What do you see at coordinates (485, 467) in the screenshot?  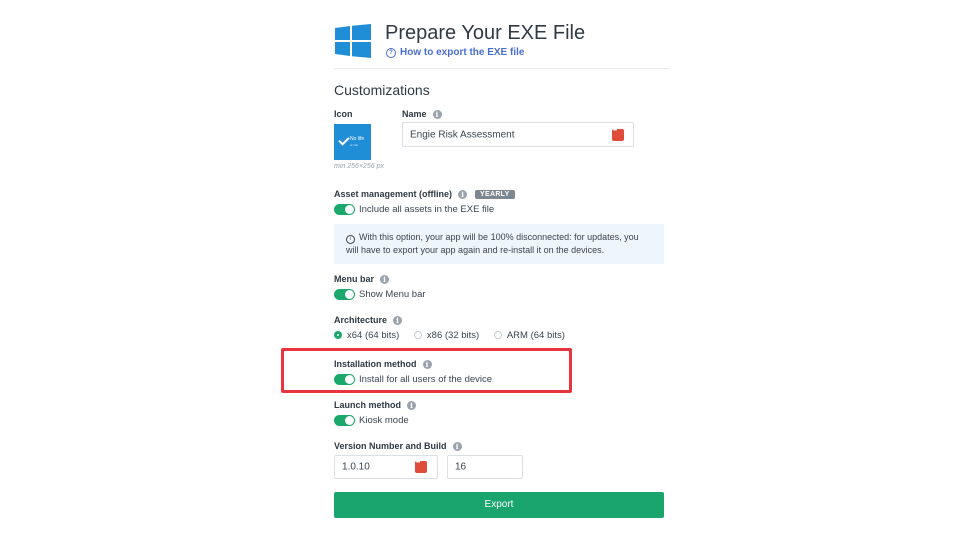 I see `build-number-input: 16` at bounding box center [485, 467].